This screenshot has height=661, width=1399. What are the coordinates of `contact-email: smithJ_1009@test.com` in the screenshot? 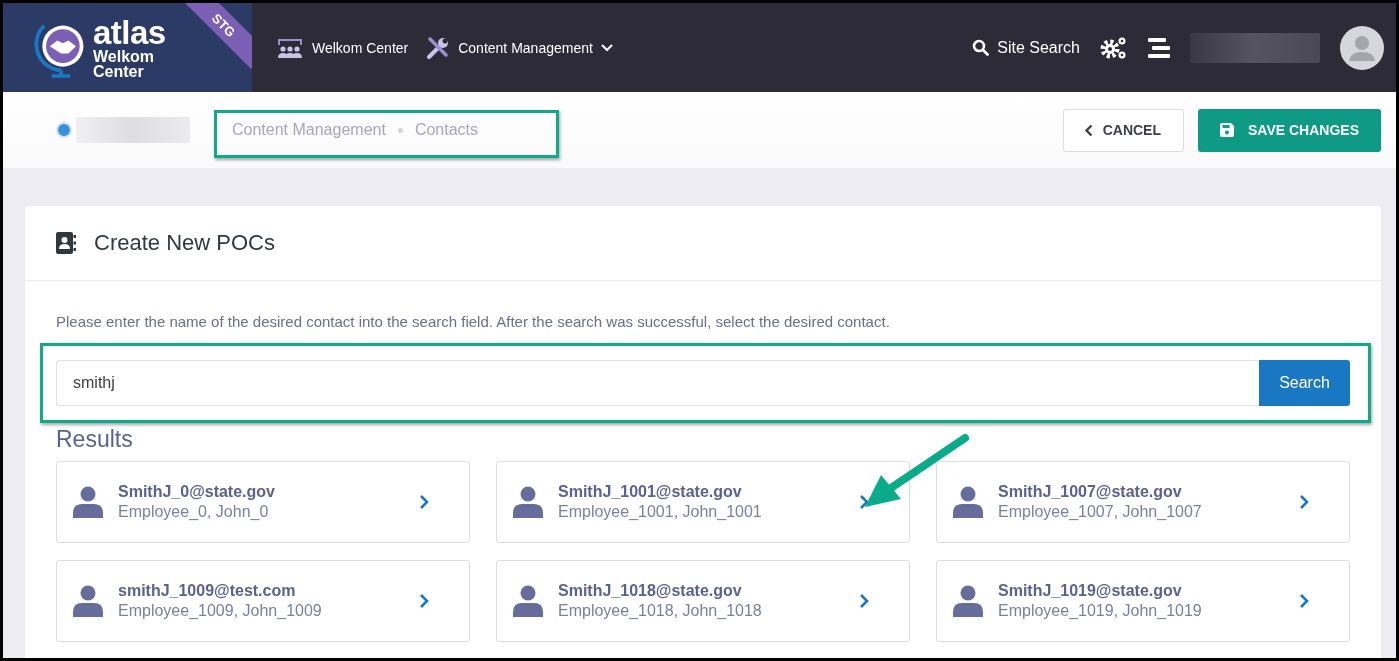 It's located at (207, 591).